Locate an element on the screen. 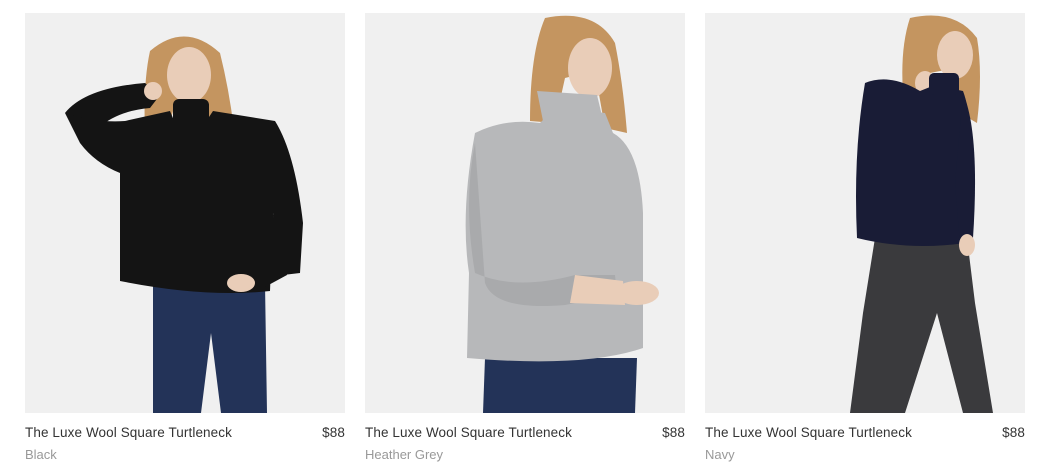 The height and width of the screenshot is (464, 1049). product-color: Navy is located at coordinates (720, 454).